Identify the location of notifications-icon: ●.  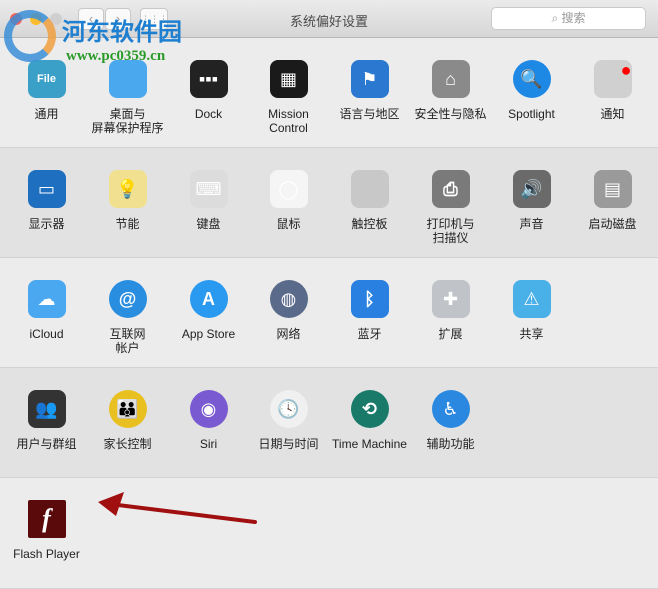
(612, 79).